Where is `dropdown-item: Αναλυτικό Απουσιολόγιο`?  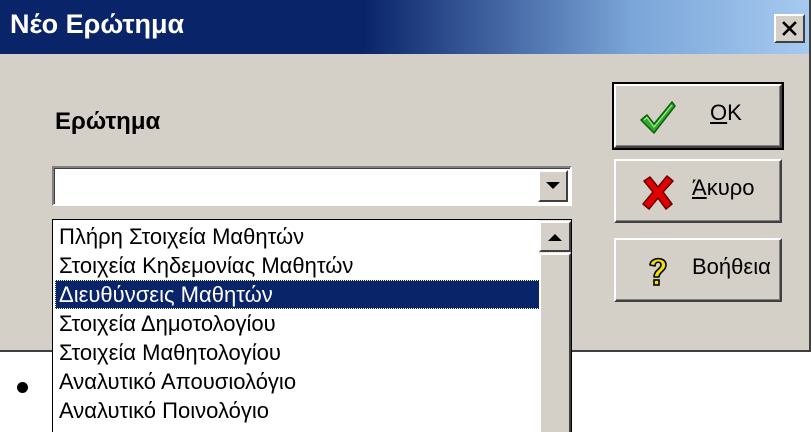 dropdown-item: Αναλυτικό Απουσιολόγιο is located at coordinates (297, 381).